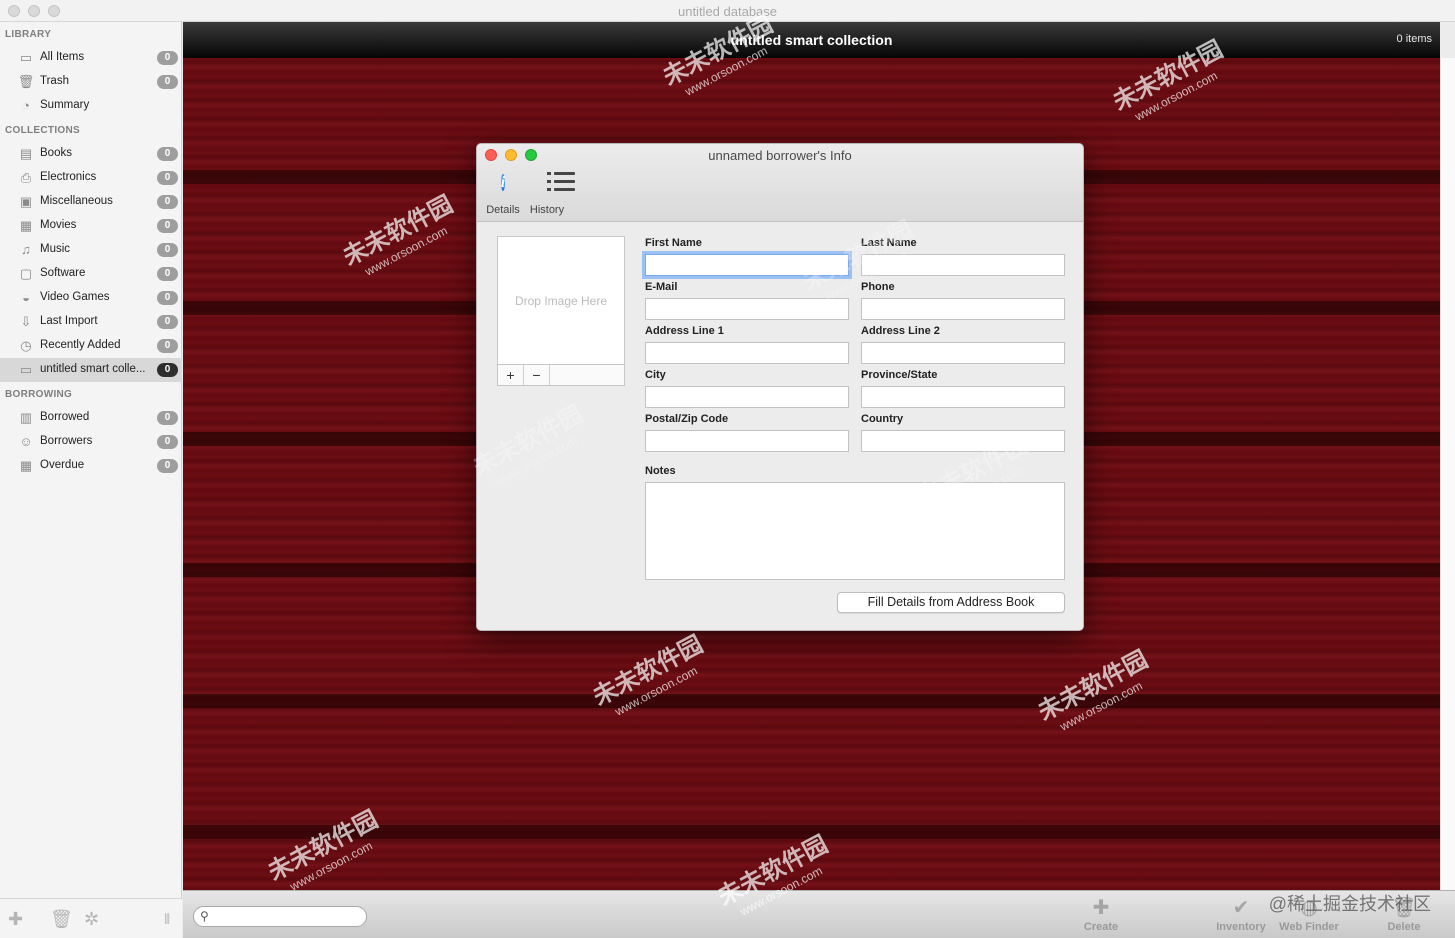 The height and width of the screenshot is (938, 1455). What do you see at coordinates (91, 226) in the screenshot?
I see `sidebar-item-movies: ▦ Movies 0` at bounding box center [91, 226].